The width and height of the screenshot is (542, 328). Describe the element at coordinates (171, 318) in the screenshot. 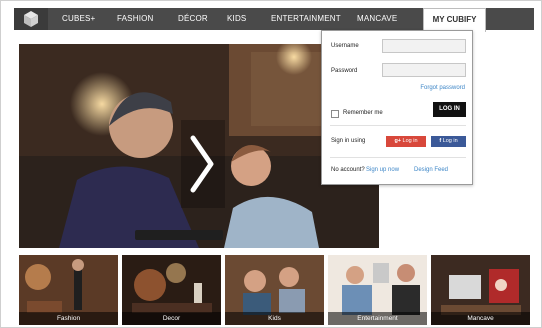

I see `tile-label: Decor` at that location.